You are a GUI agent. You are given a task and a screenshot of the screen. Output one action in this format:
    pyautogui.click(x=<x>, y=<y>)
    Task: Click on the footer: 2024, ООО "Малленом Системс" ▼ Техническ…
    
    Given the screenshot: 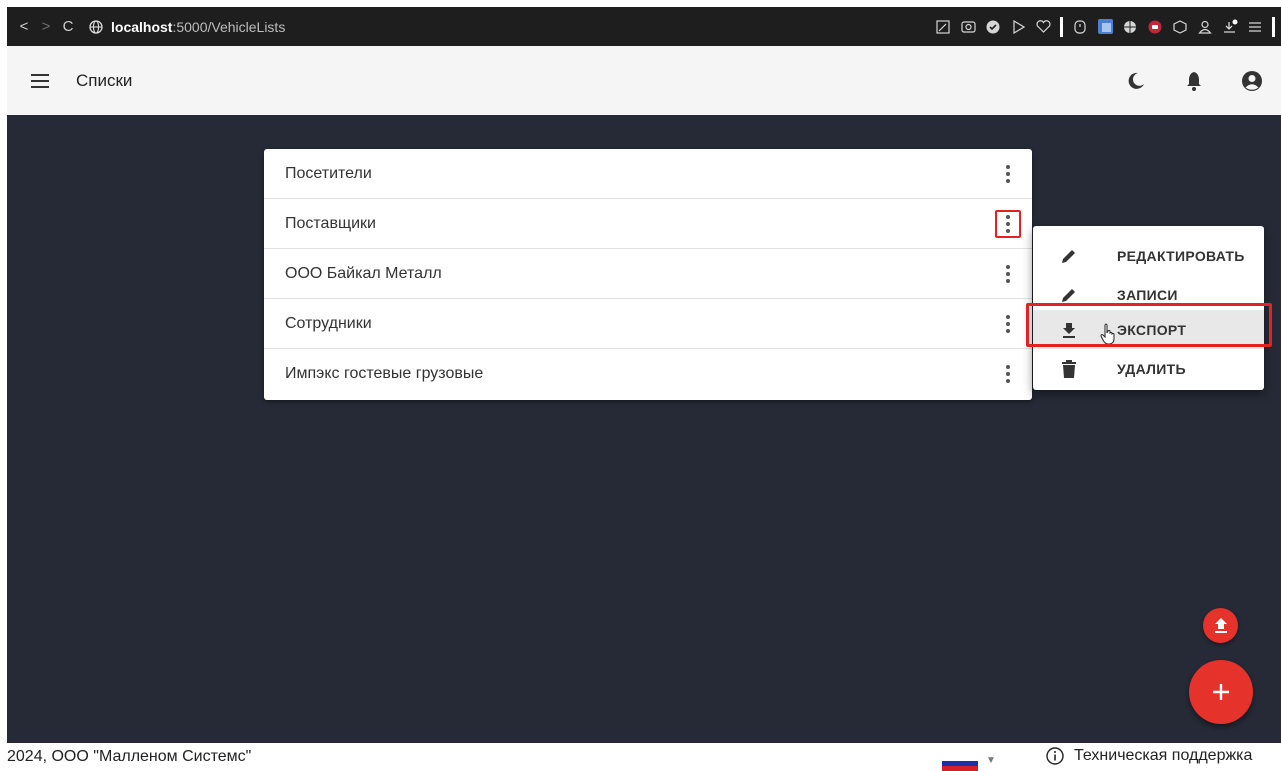 What is the action you would take?
    pyautogui.click(x=640, y=757)
    